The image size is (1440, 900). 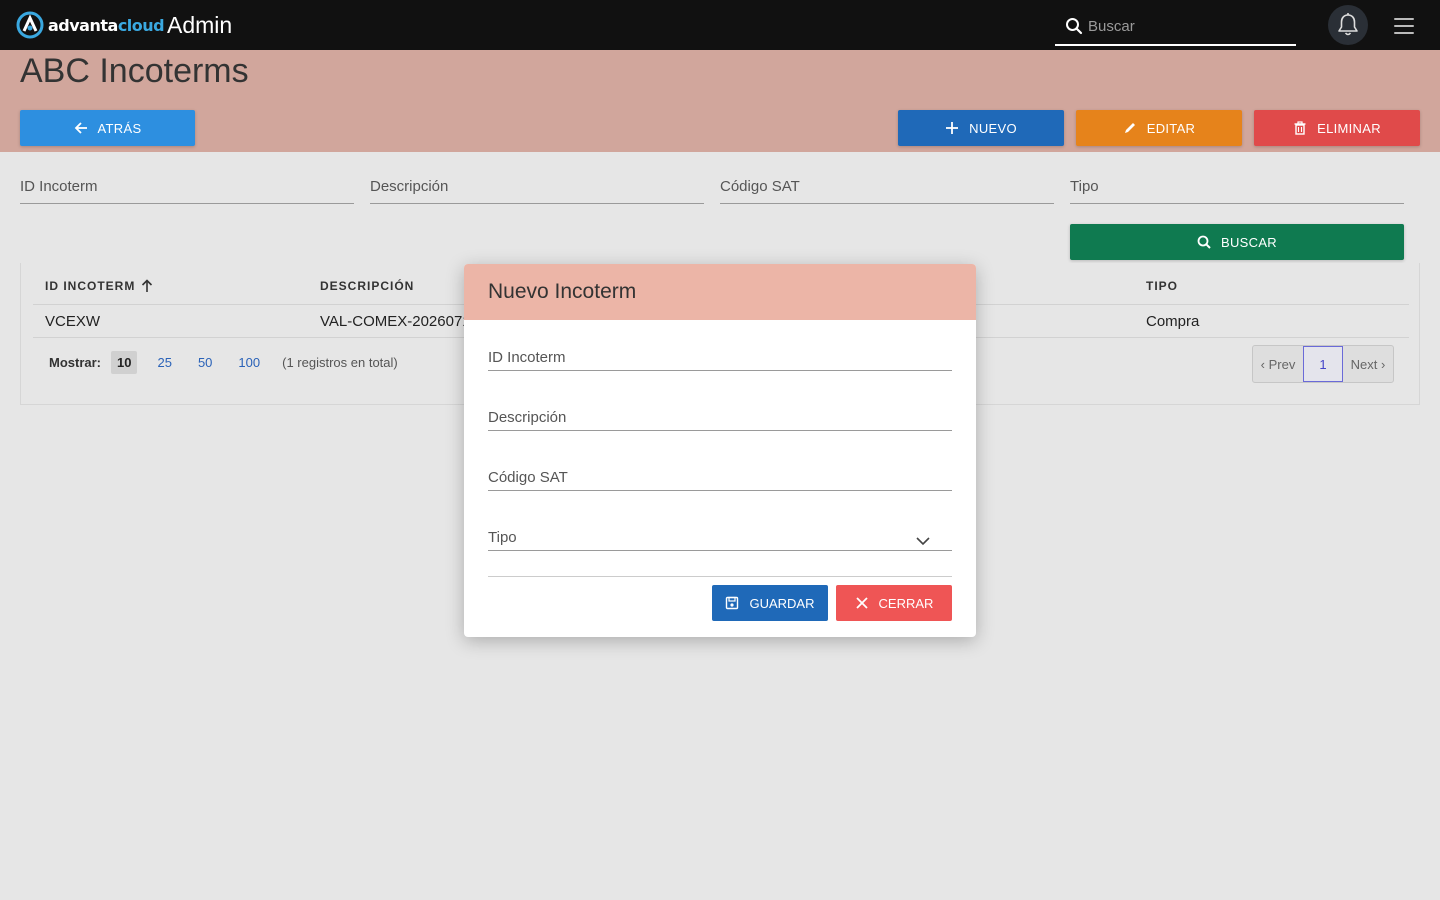 I want to click on filter-id-incoterm-label: ID Incoterm, so click(x=59, y=186).